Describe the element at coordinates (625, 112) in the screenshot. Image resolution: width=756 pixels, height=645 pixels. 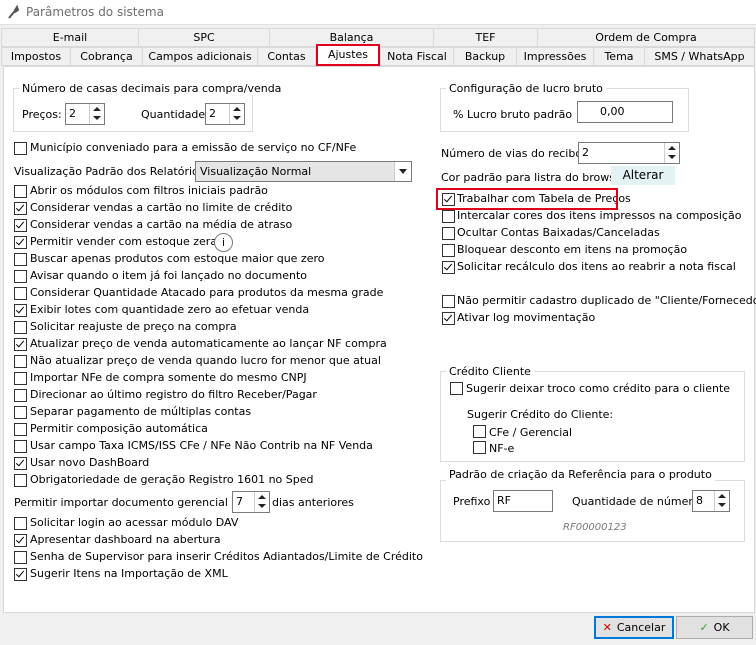
I see `lucro-input: 0,00` at that location.